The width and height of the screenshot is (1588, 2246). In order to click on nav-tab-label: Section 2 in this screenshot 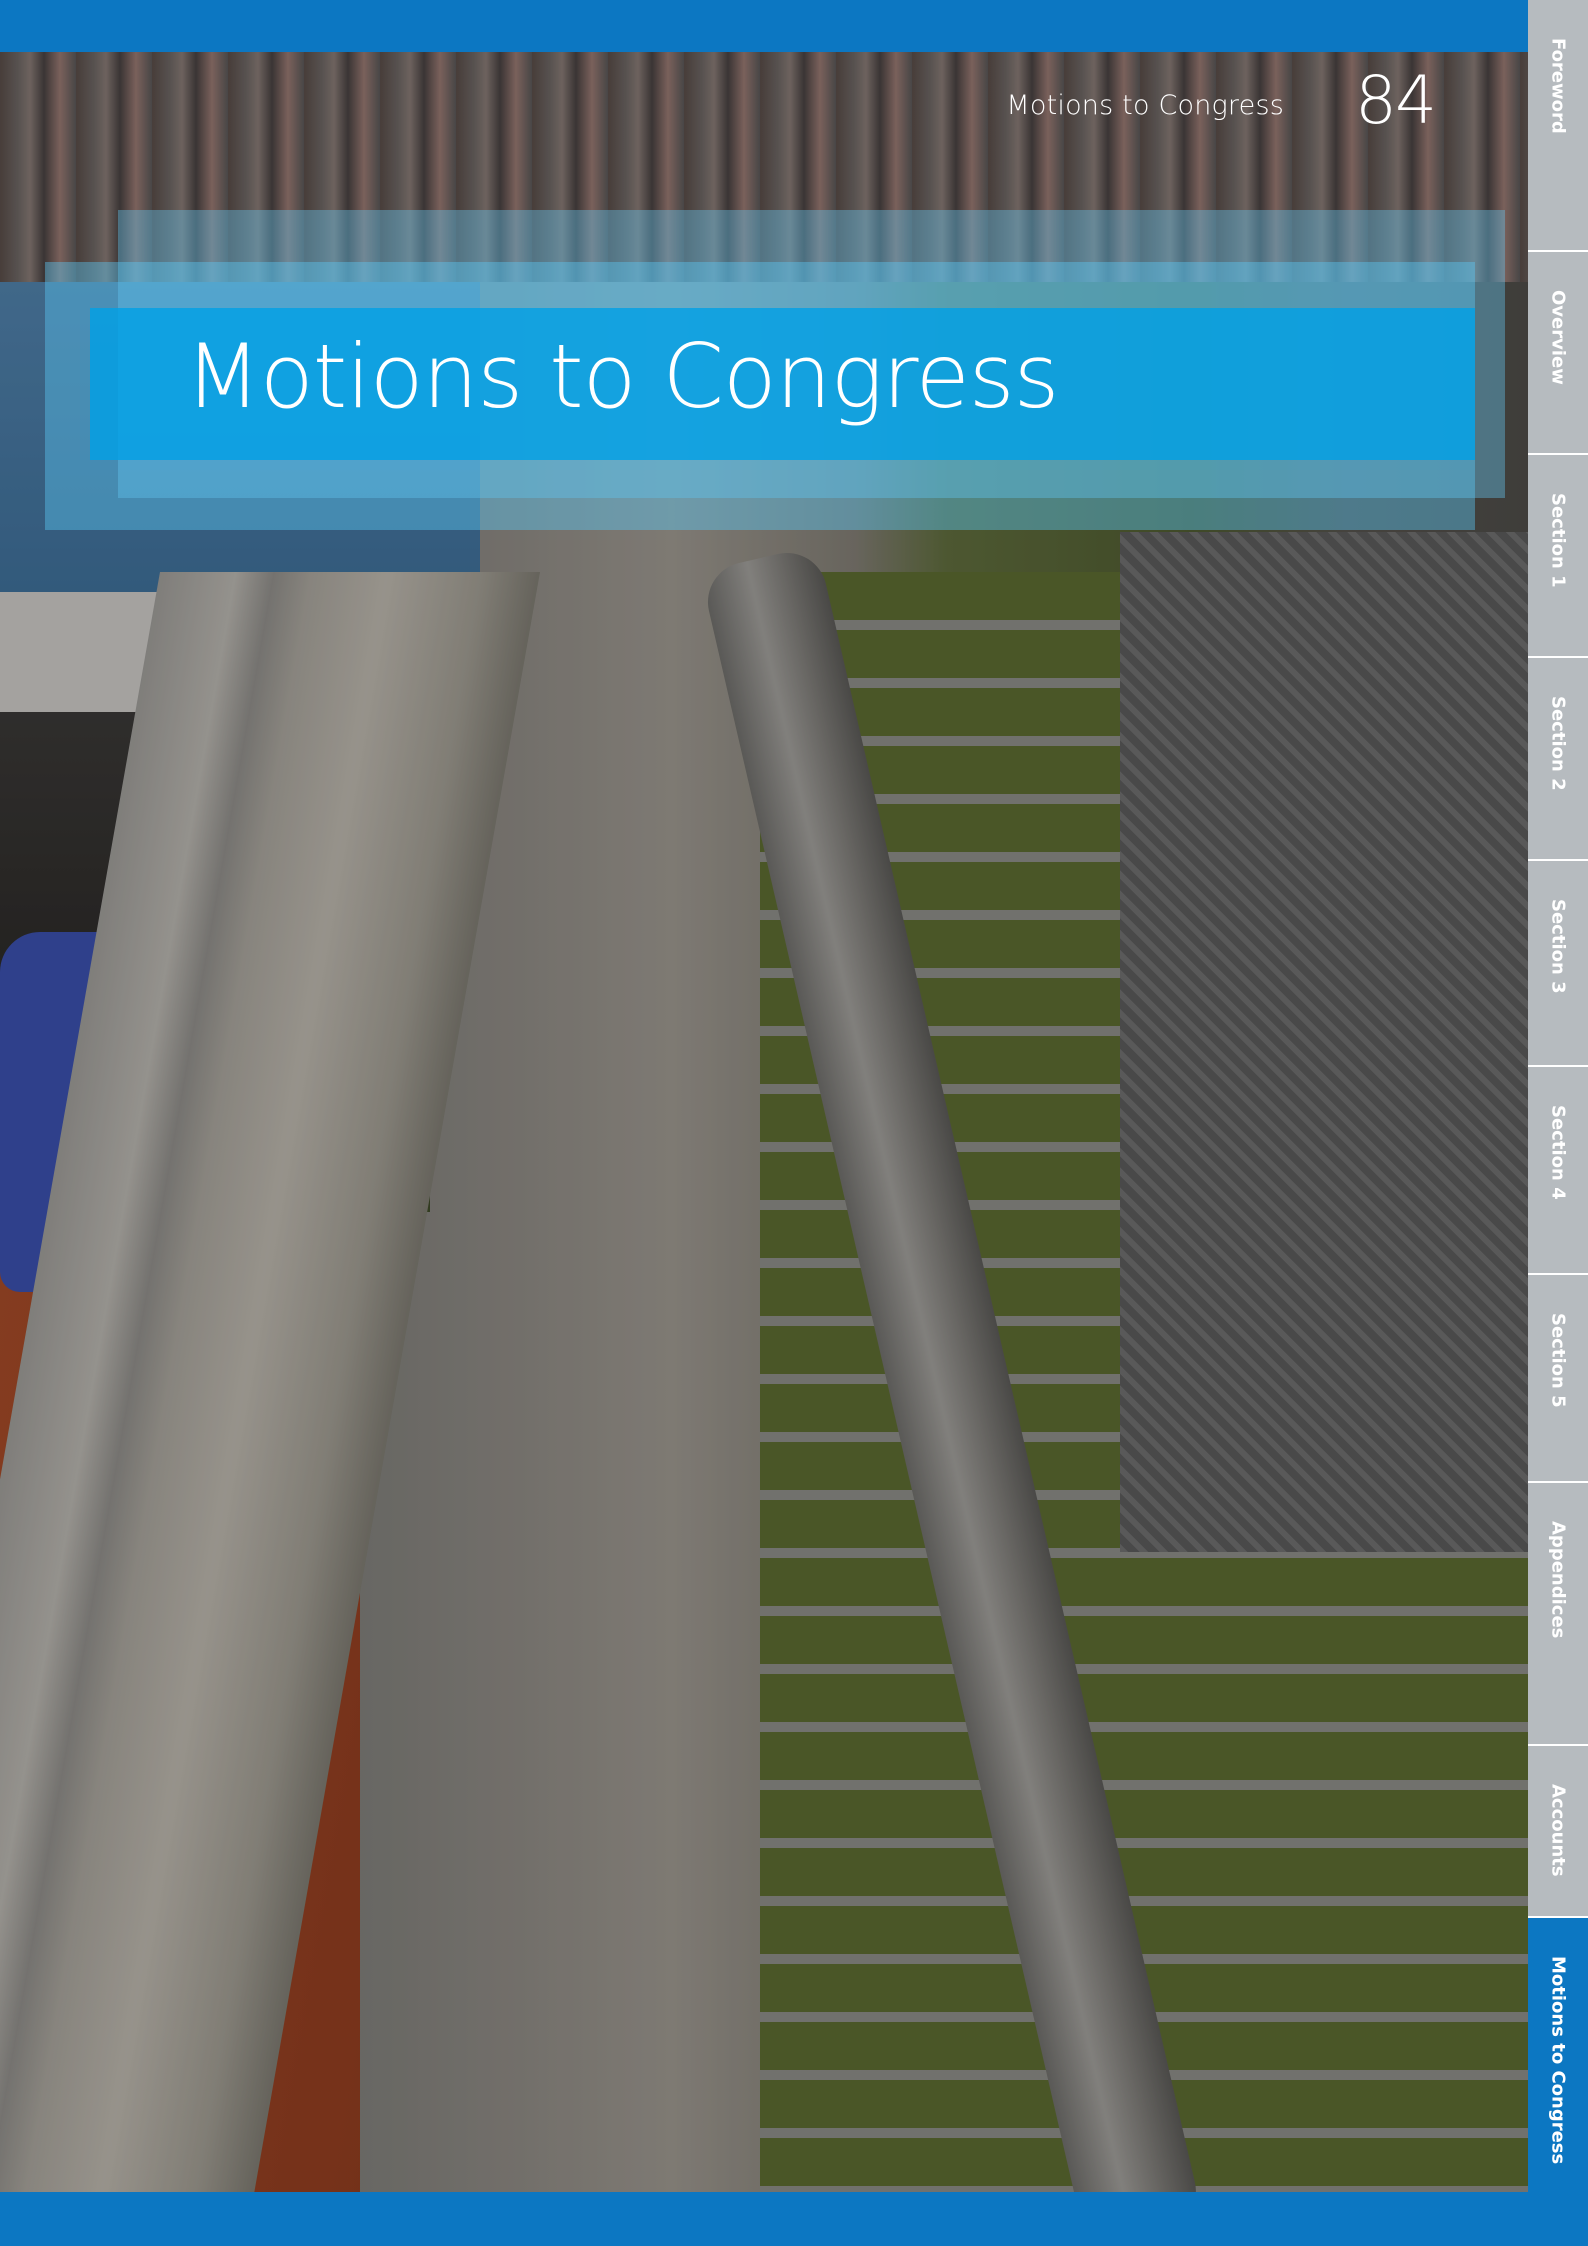, I will do `click(1558, 743)`.